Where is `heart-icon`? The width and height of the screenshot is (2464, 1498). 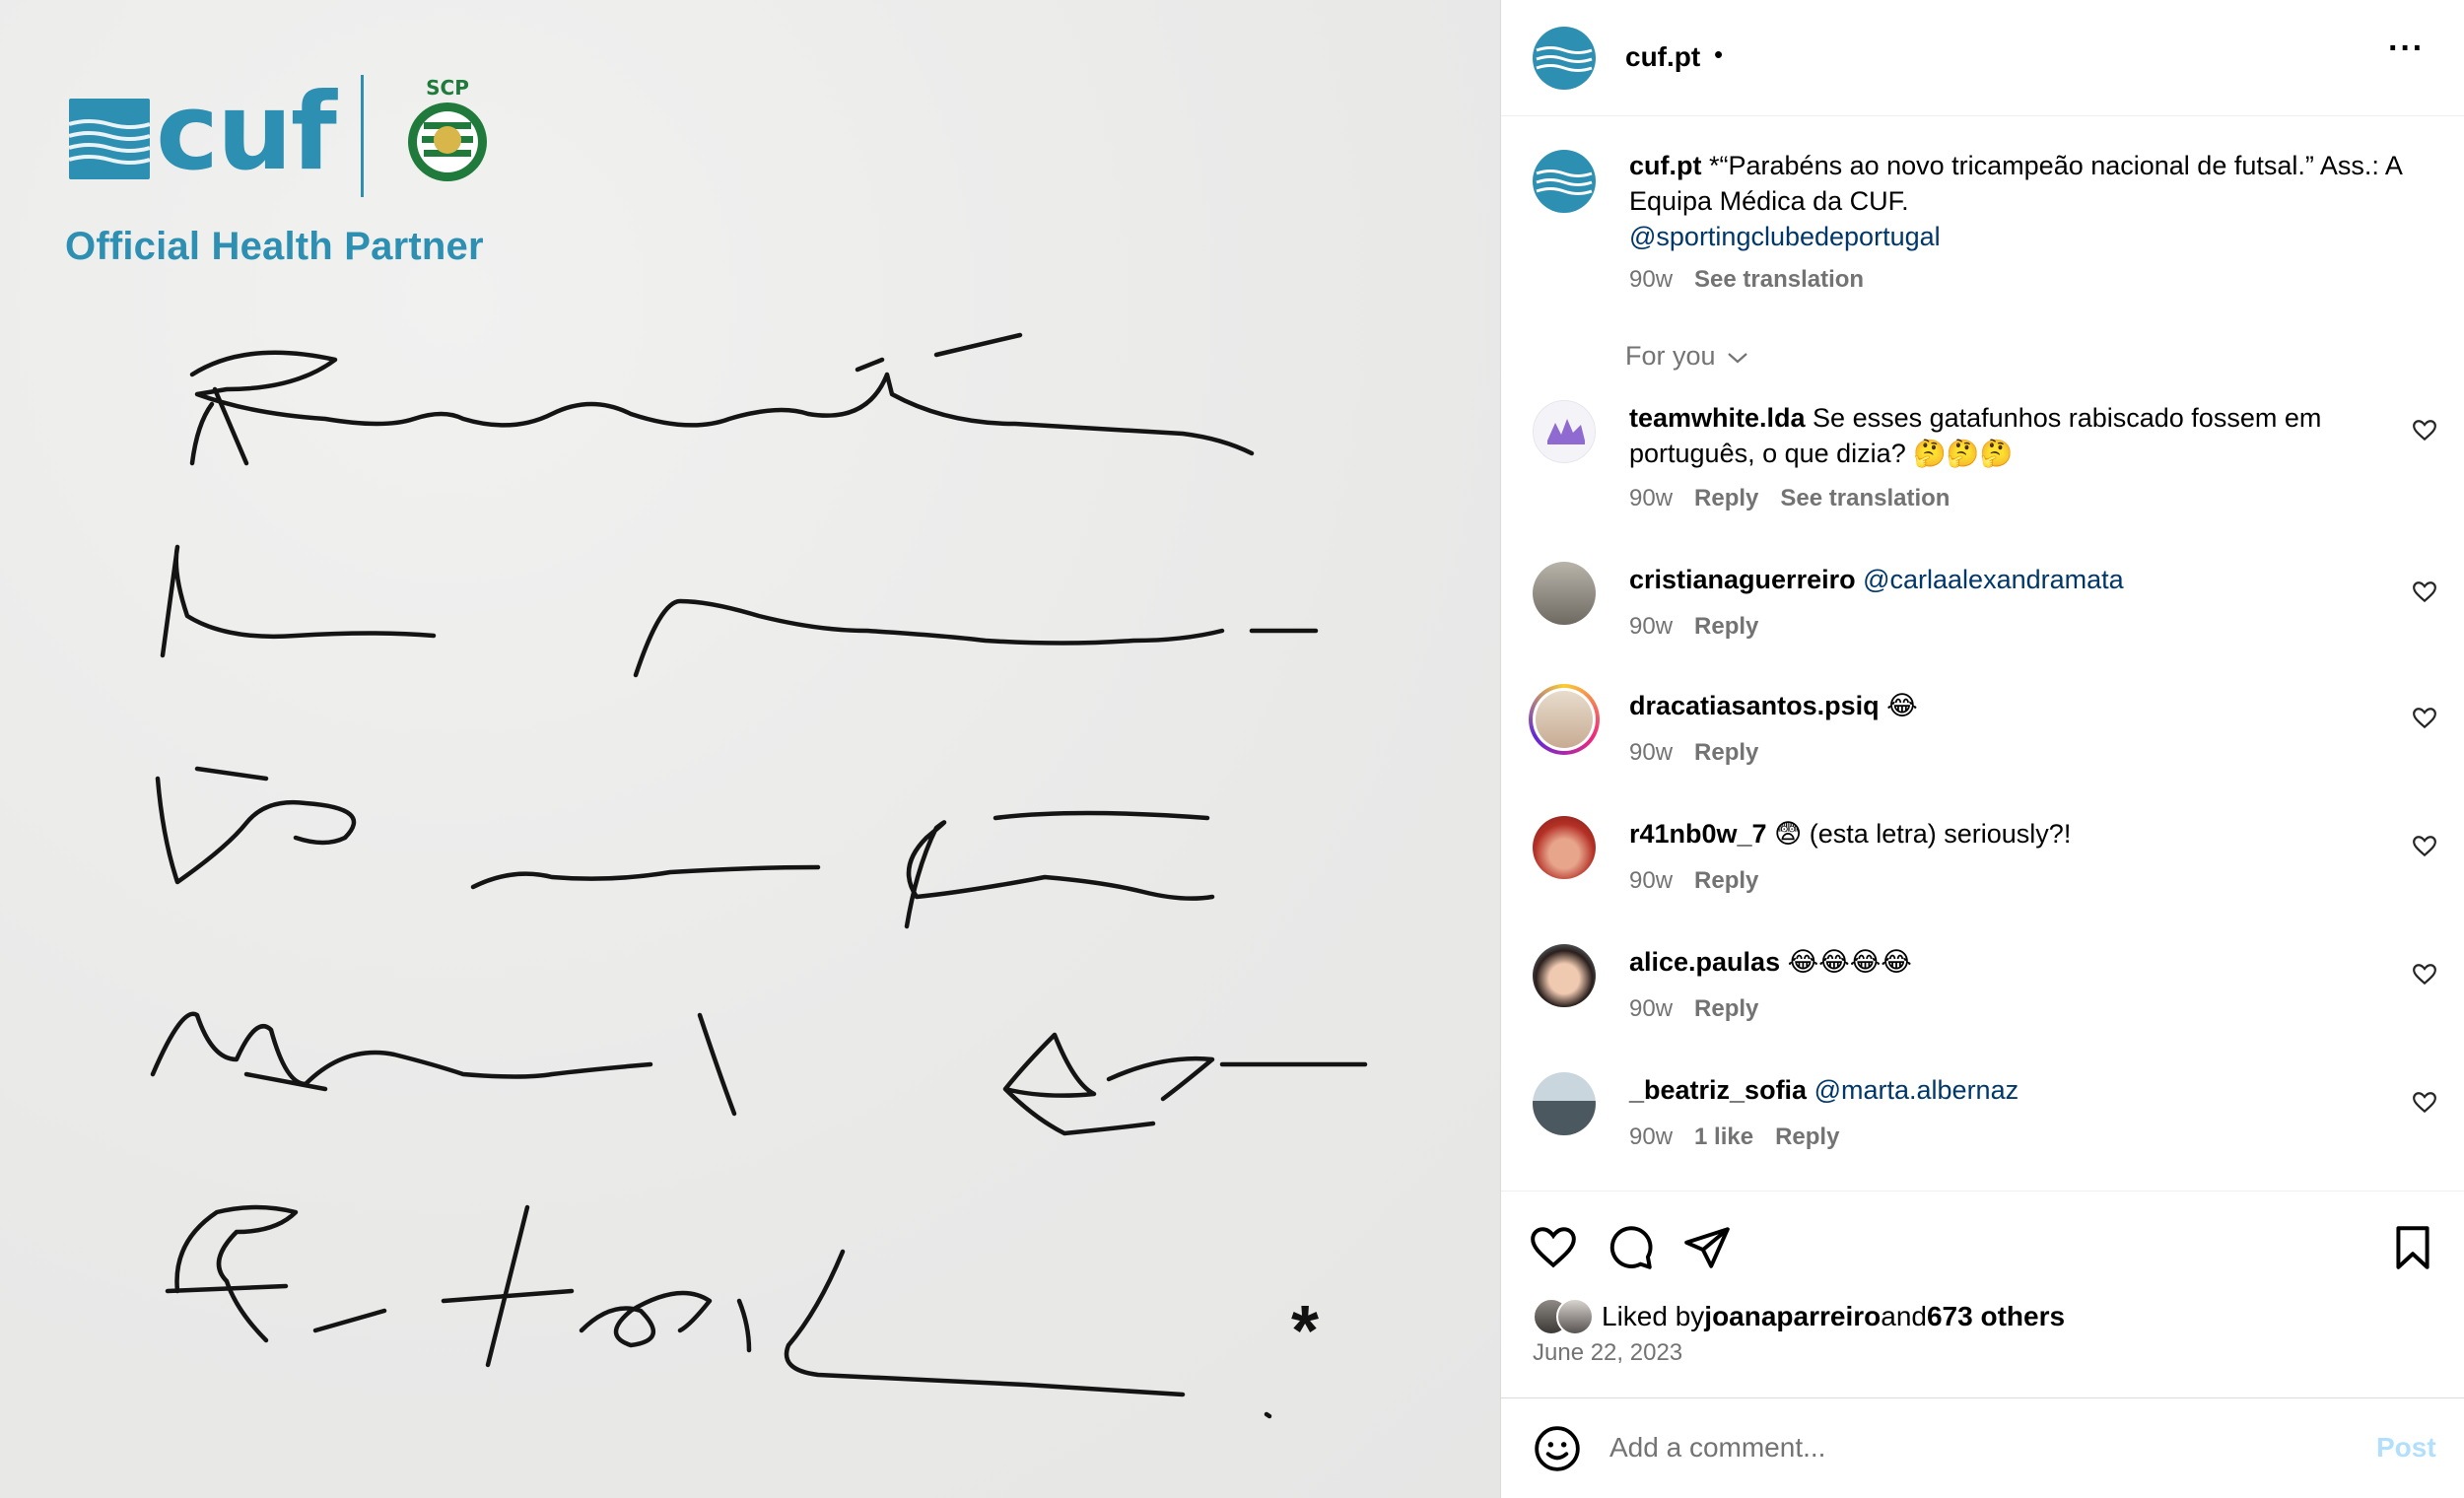
heart-icon is located at coordinates (1553, 1247).